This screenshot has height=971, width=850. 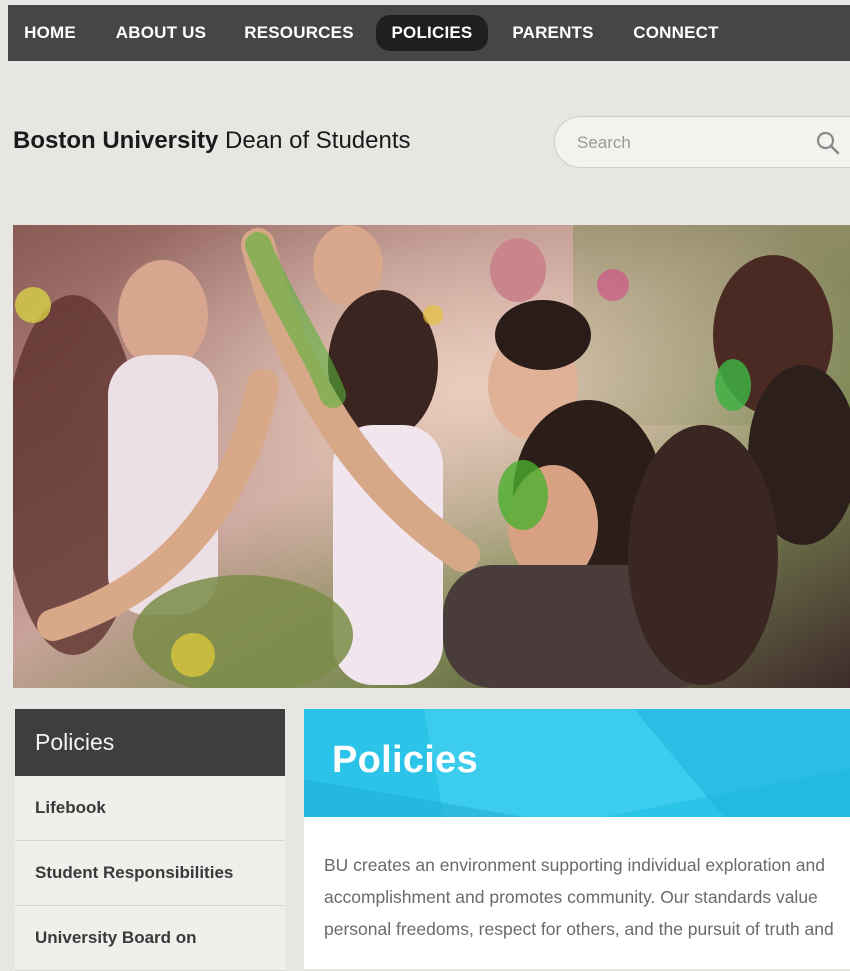 I want to click on nav-home: HOME, so click(x=50, y=33).